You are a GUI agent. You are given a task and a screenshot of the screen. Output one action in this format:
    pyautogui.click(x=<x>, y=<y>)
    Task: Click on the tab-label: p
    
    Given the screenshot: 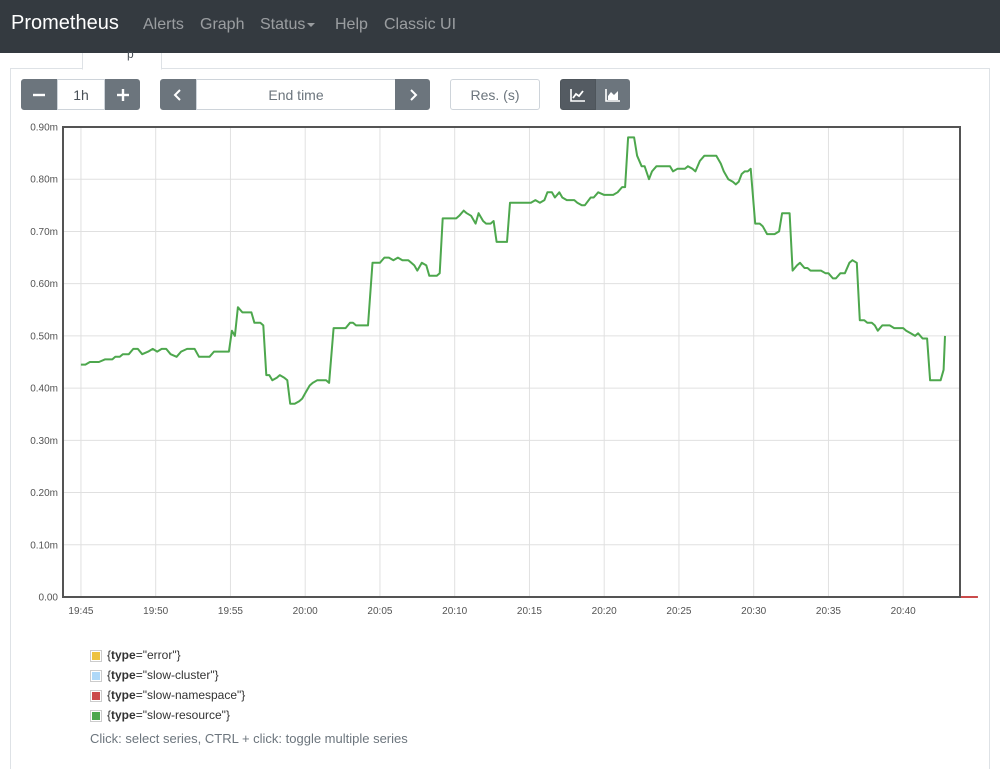 What is the action you would take?
    pyautogui.click(x=130, y=54)
    